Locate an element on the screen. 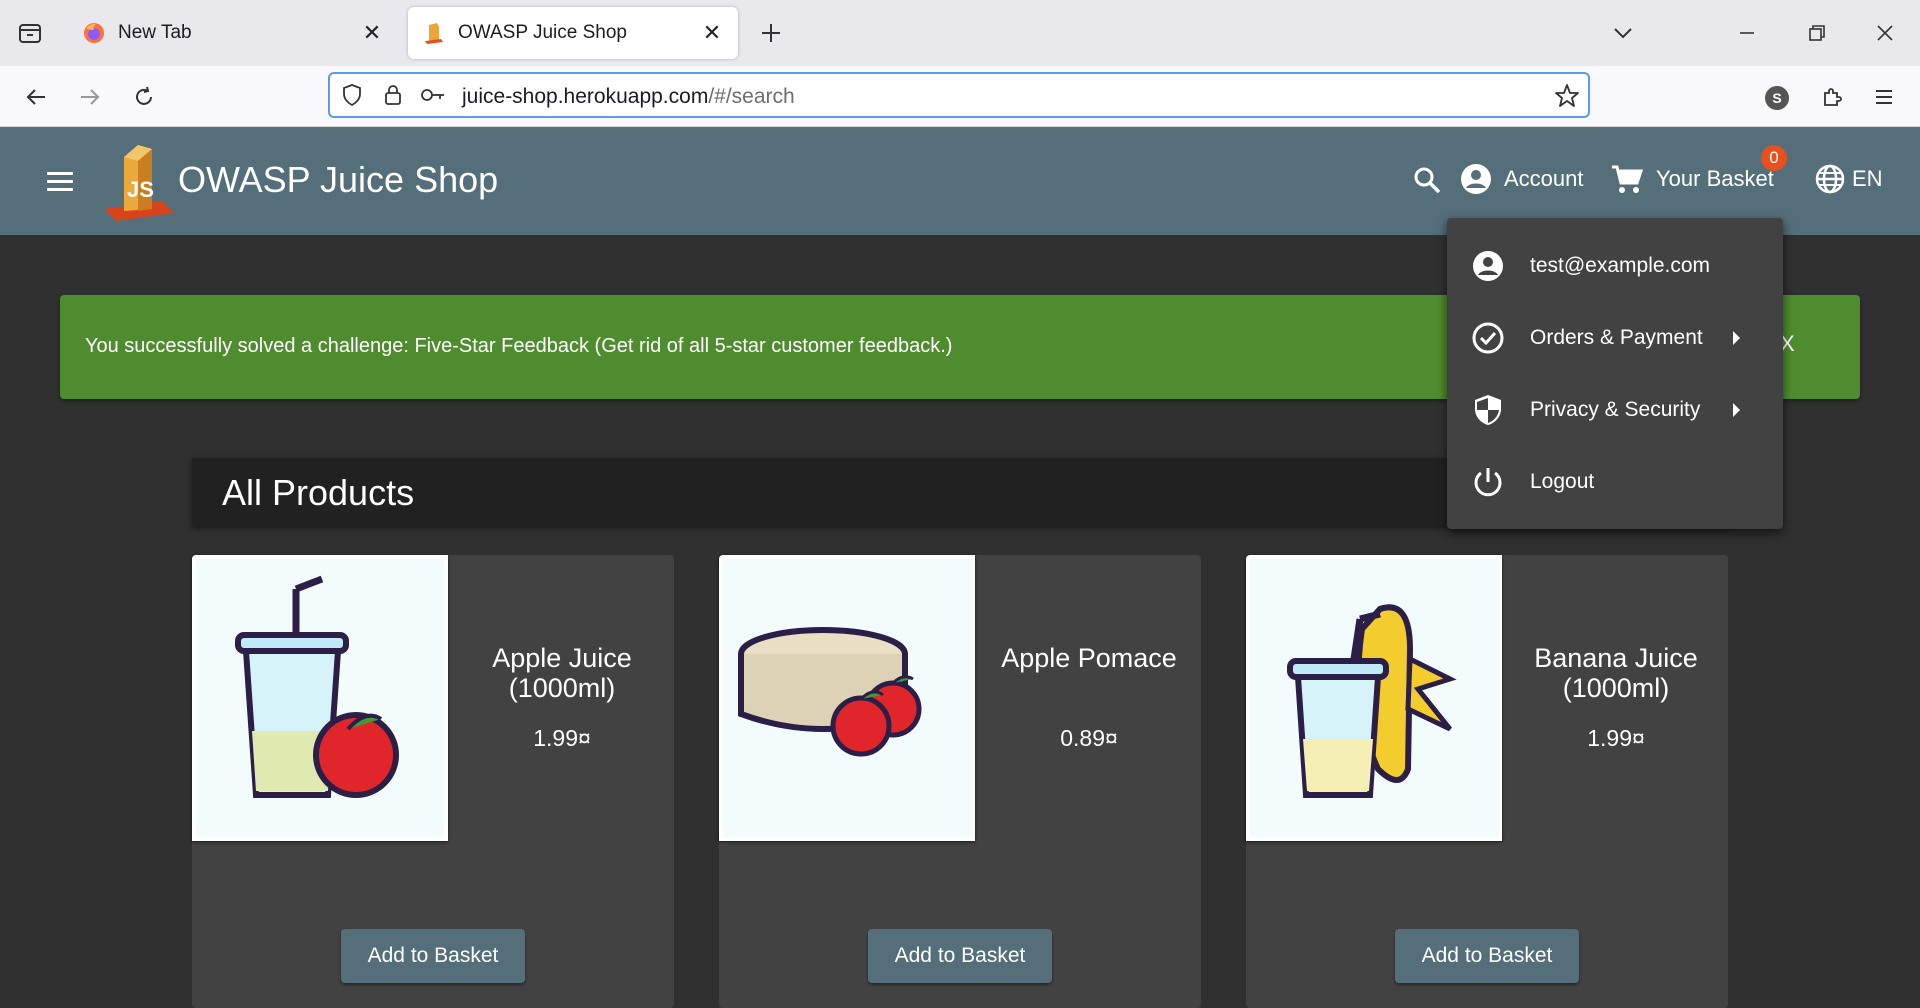 The width and height of the screenshot is (1920, 1008). language-label: EN is located at coordinates (1867, 178).